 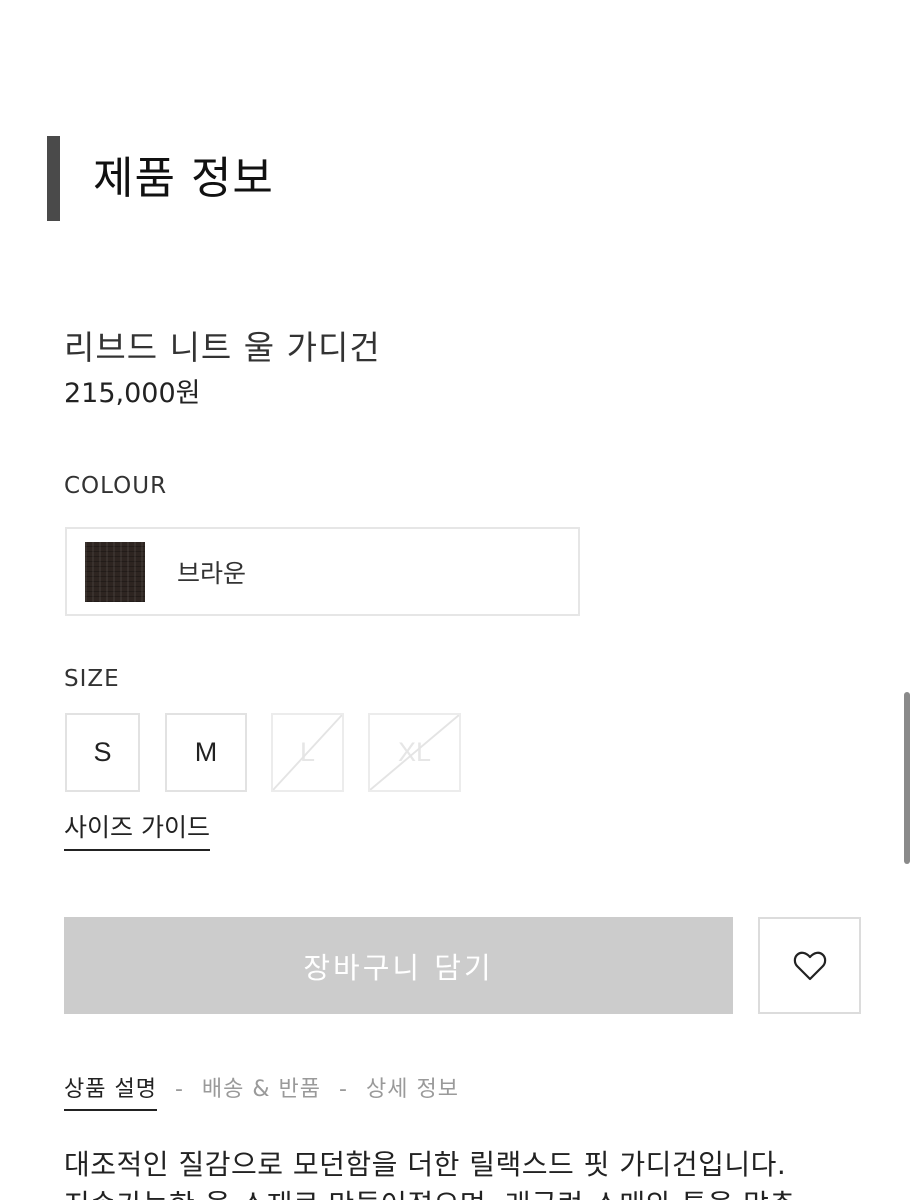 I want to click on wishlist-button, so click(x=809, y=965).